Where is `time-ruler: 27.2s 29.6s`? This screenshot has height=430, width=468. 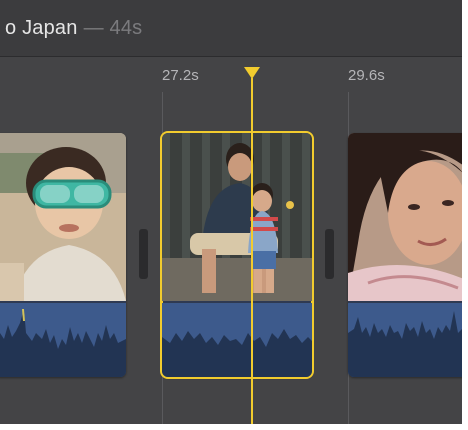
time-ruler: 27.2s 29.6s is located at coordinates (231, 73).